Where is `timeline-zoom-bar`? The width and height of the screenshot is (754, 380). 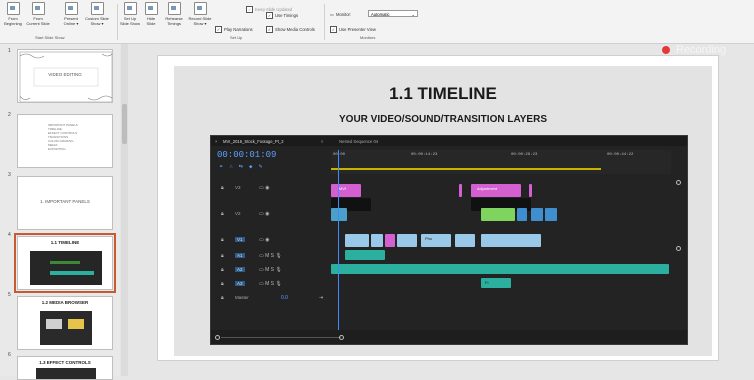
timeline-zoom-bar is located at coordinates (449, 337).